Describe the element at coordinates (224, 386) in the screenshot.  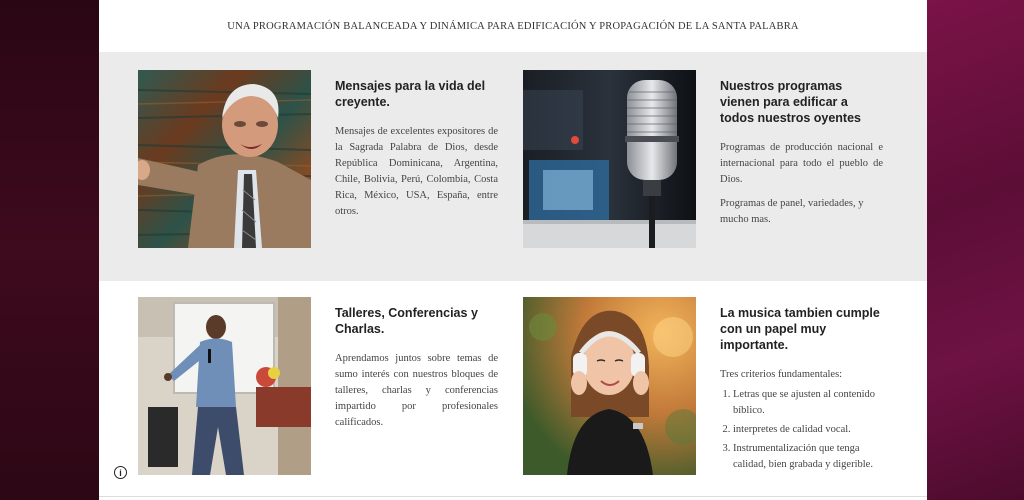
I see `speaker-image` at that location.